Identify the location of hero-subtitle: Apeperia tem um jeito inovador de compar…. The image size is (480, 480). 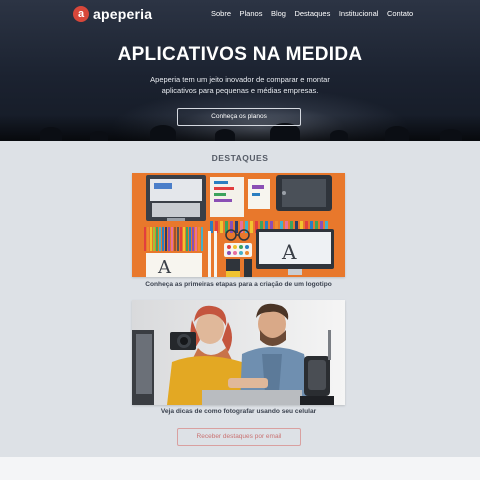
(240, 85).